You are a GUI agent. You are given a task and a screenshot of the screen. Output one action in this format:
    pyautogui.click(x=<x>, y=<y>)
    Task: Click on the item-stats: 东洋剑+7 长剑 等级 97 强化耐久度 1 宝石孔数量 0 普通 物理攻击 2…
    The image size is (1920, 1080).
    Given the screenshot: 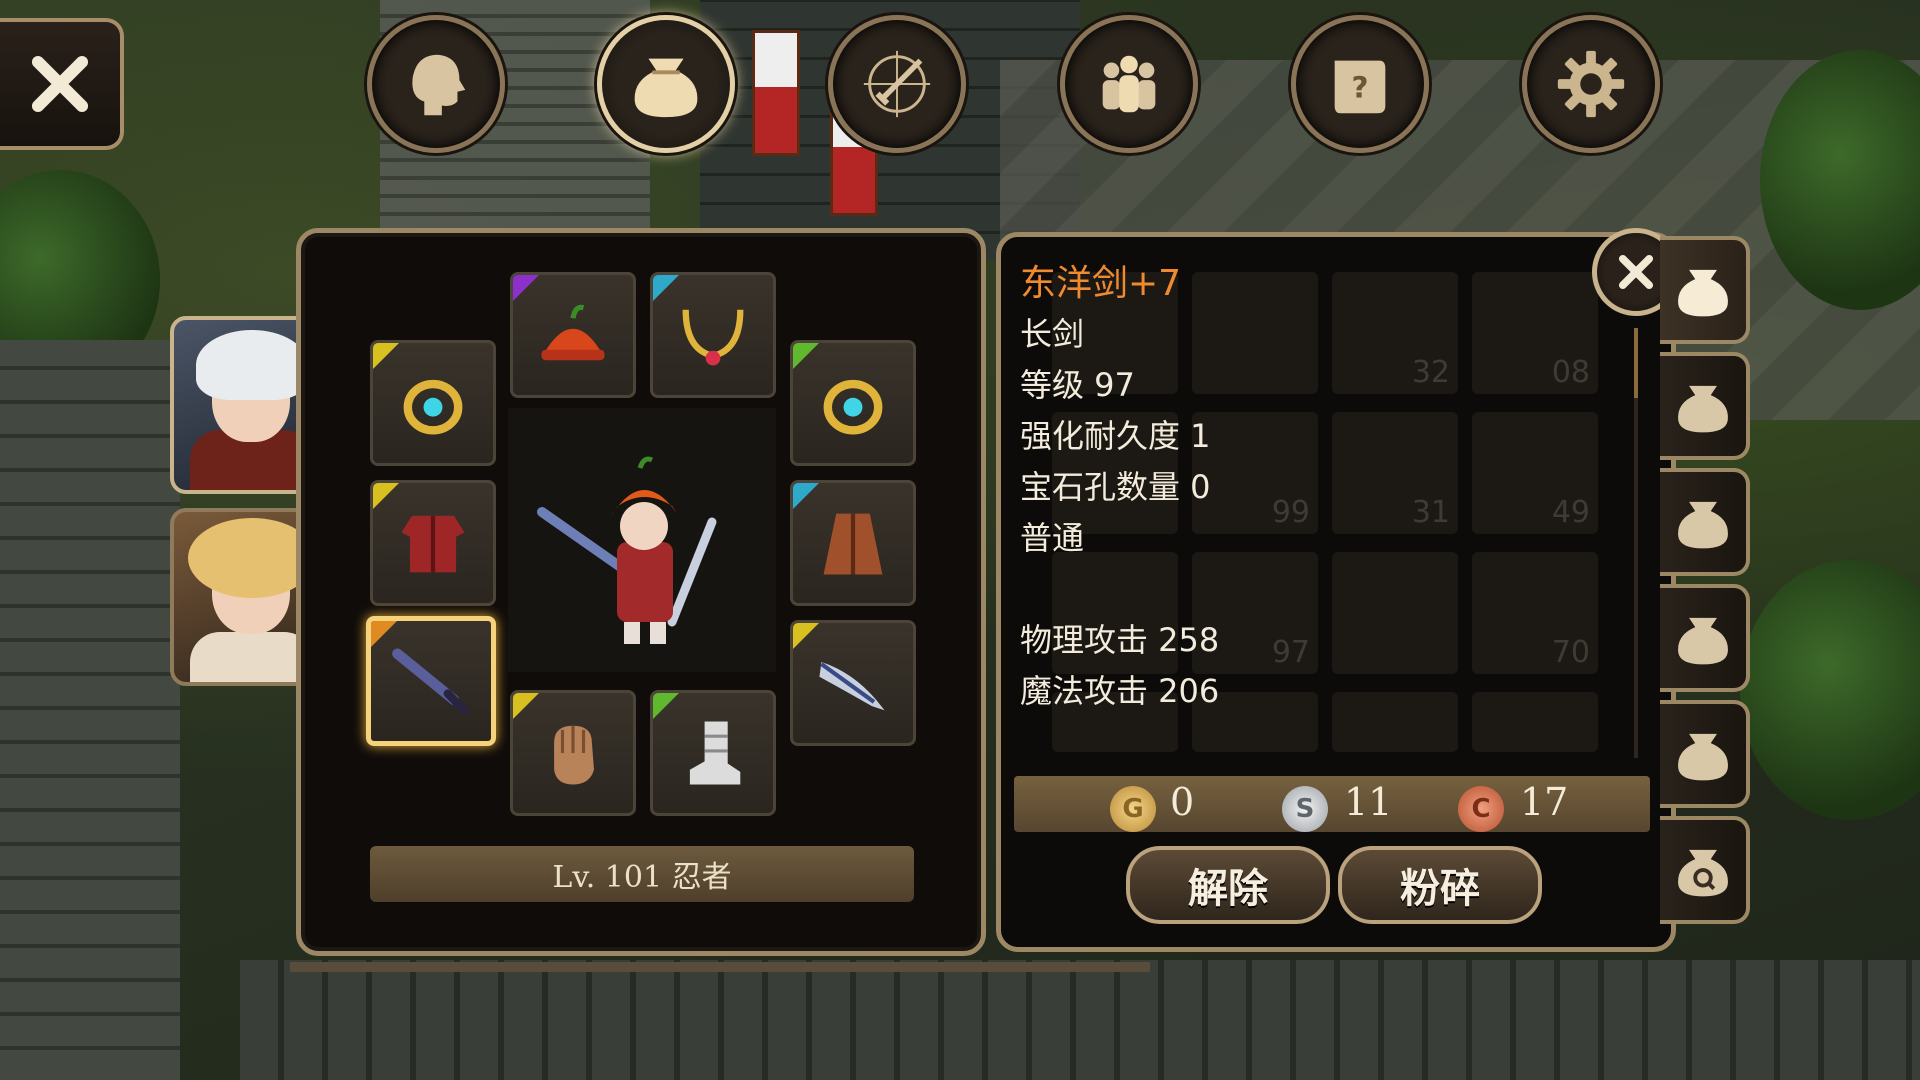 What is the action you would take?
    pyautogui.click(x=1119, y=487)
    